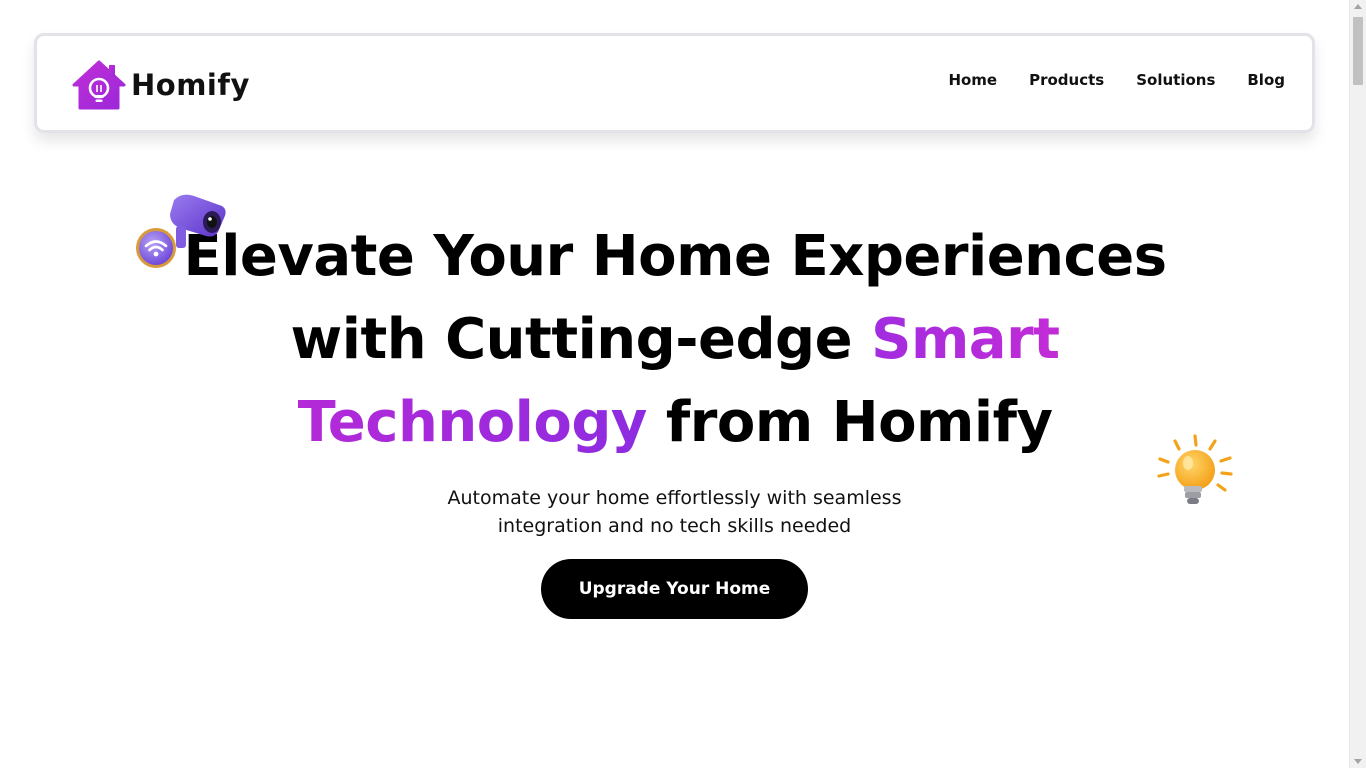 The height and width of the screenshot is (768, 1366). I want to click on nav-link-solutions: Solutions, so click(1175, 80).